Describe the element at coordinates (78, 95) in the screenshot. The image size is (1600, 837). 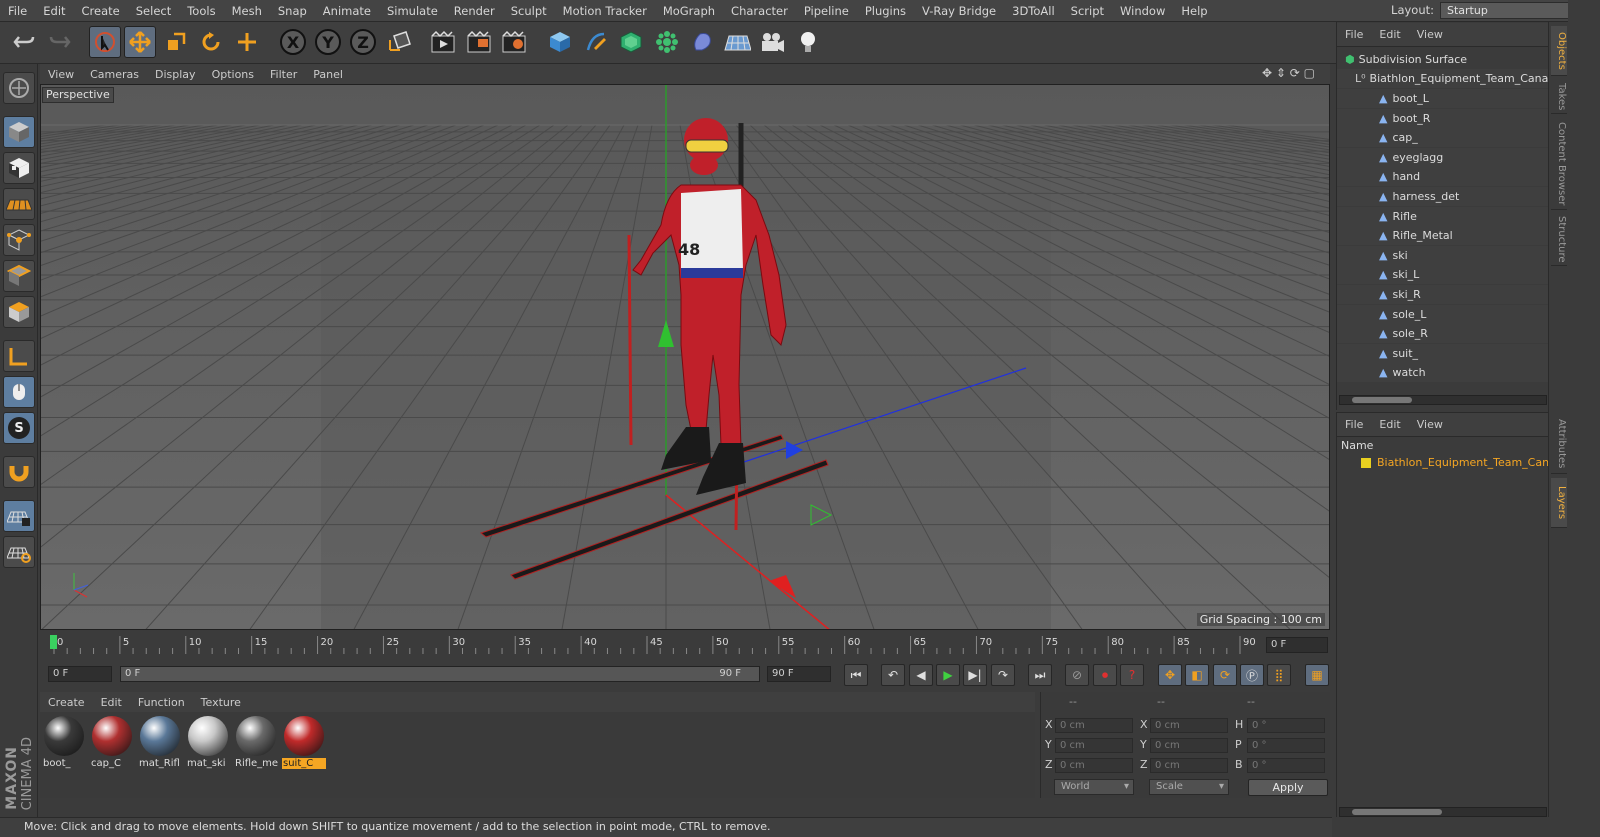
I see `viewport-label: Perspective` at that location.